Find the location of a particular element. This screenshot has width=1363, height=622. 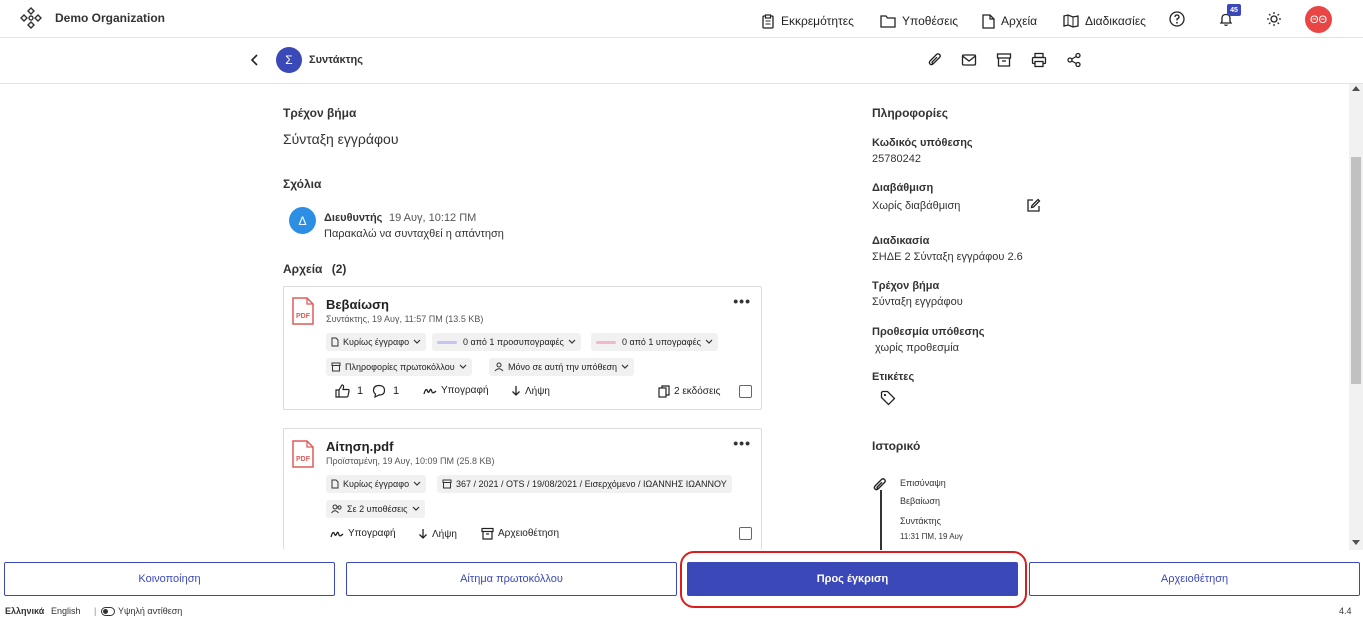

signatures-label: 0 από 1 υπογραφές is located at coordinates (661, 342).